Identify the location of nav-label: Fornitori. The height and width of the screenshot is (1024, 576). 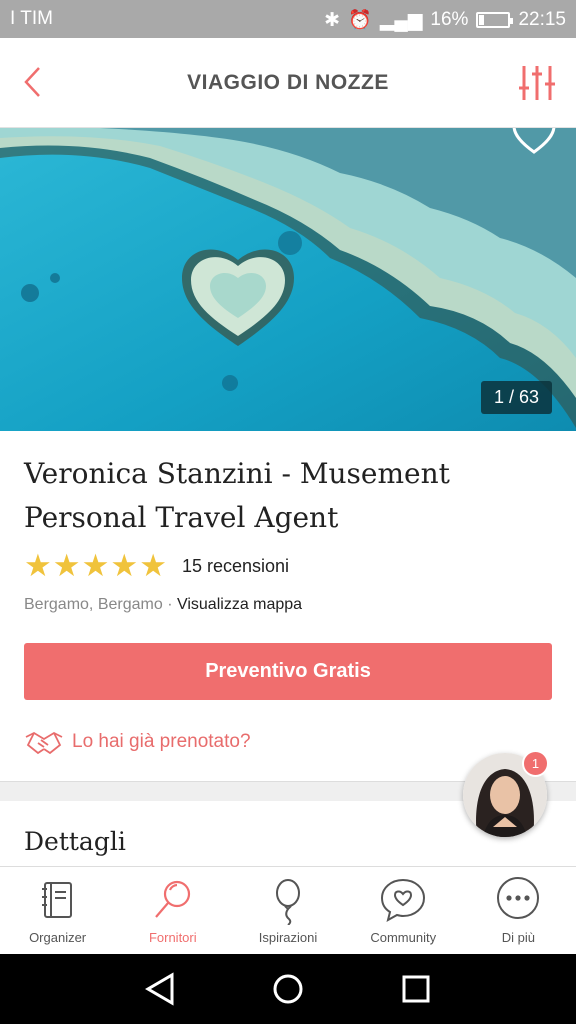
(172, 937).